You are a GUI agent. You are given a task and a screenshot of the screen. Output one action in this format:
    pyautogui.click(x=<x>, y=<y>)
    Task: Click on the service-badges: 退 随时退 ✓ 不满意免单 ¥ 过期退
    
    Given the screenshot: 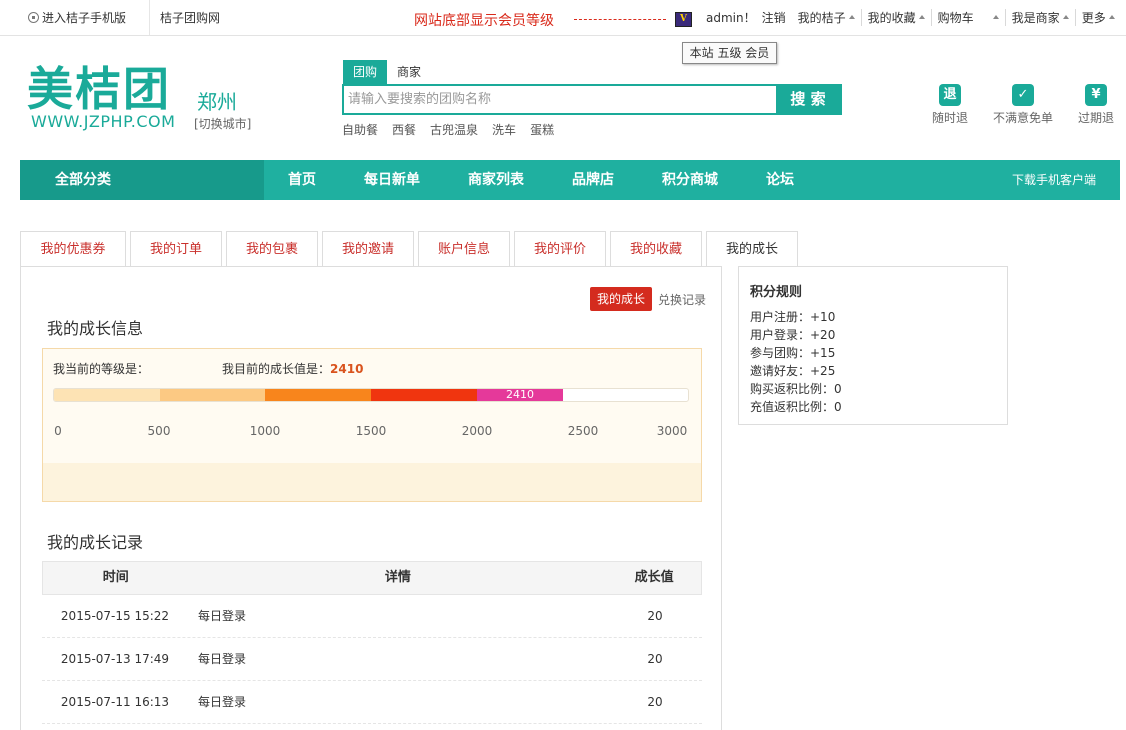 What is the action you would take?
    pyautogui.click(x=1020, y=105)
    